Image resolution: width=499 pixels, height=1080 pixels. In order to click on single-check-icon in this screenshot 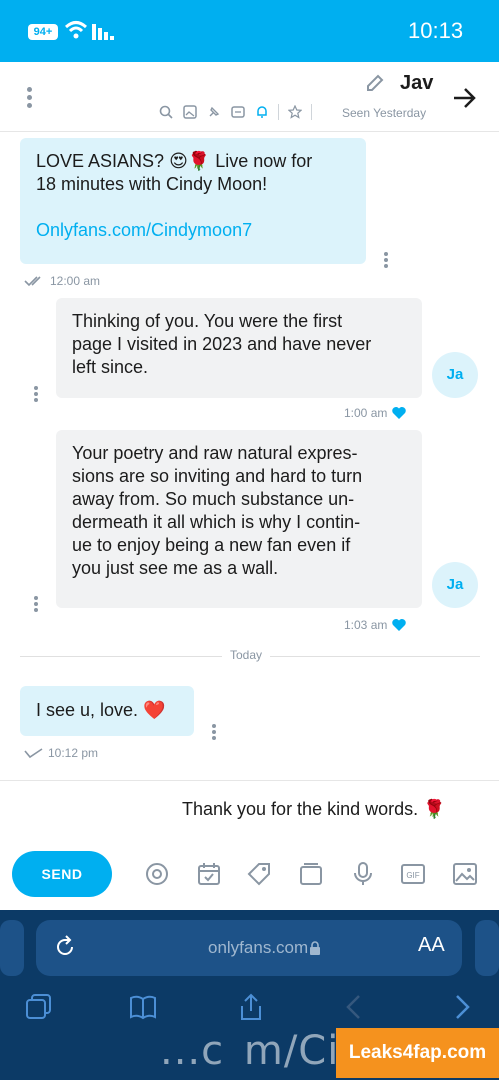, I will do `click(33, 753)`.